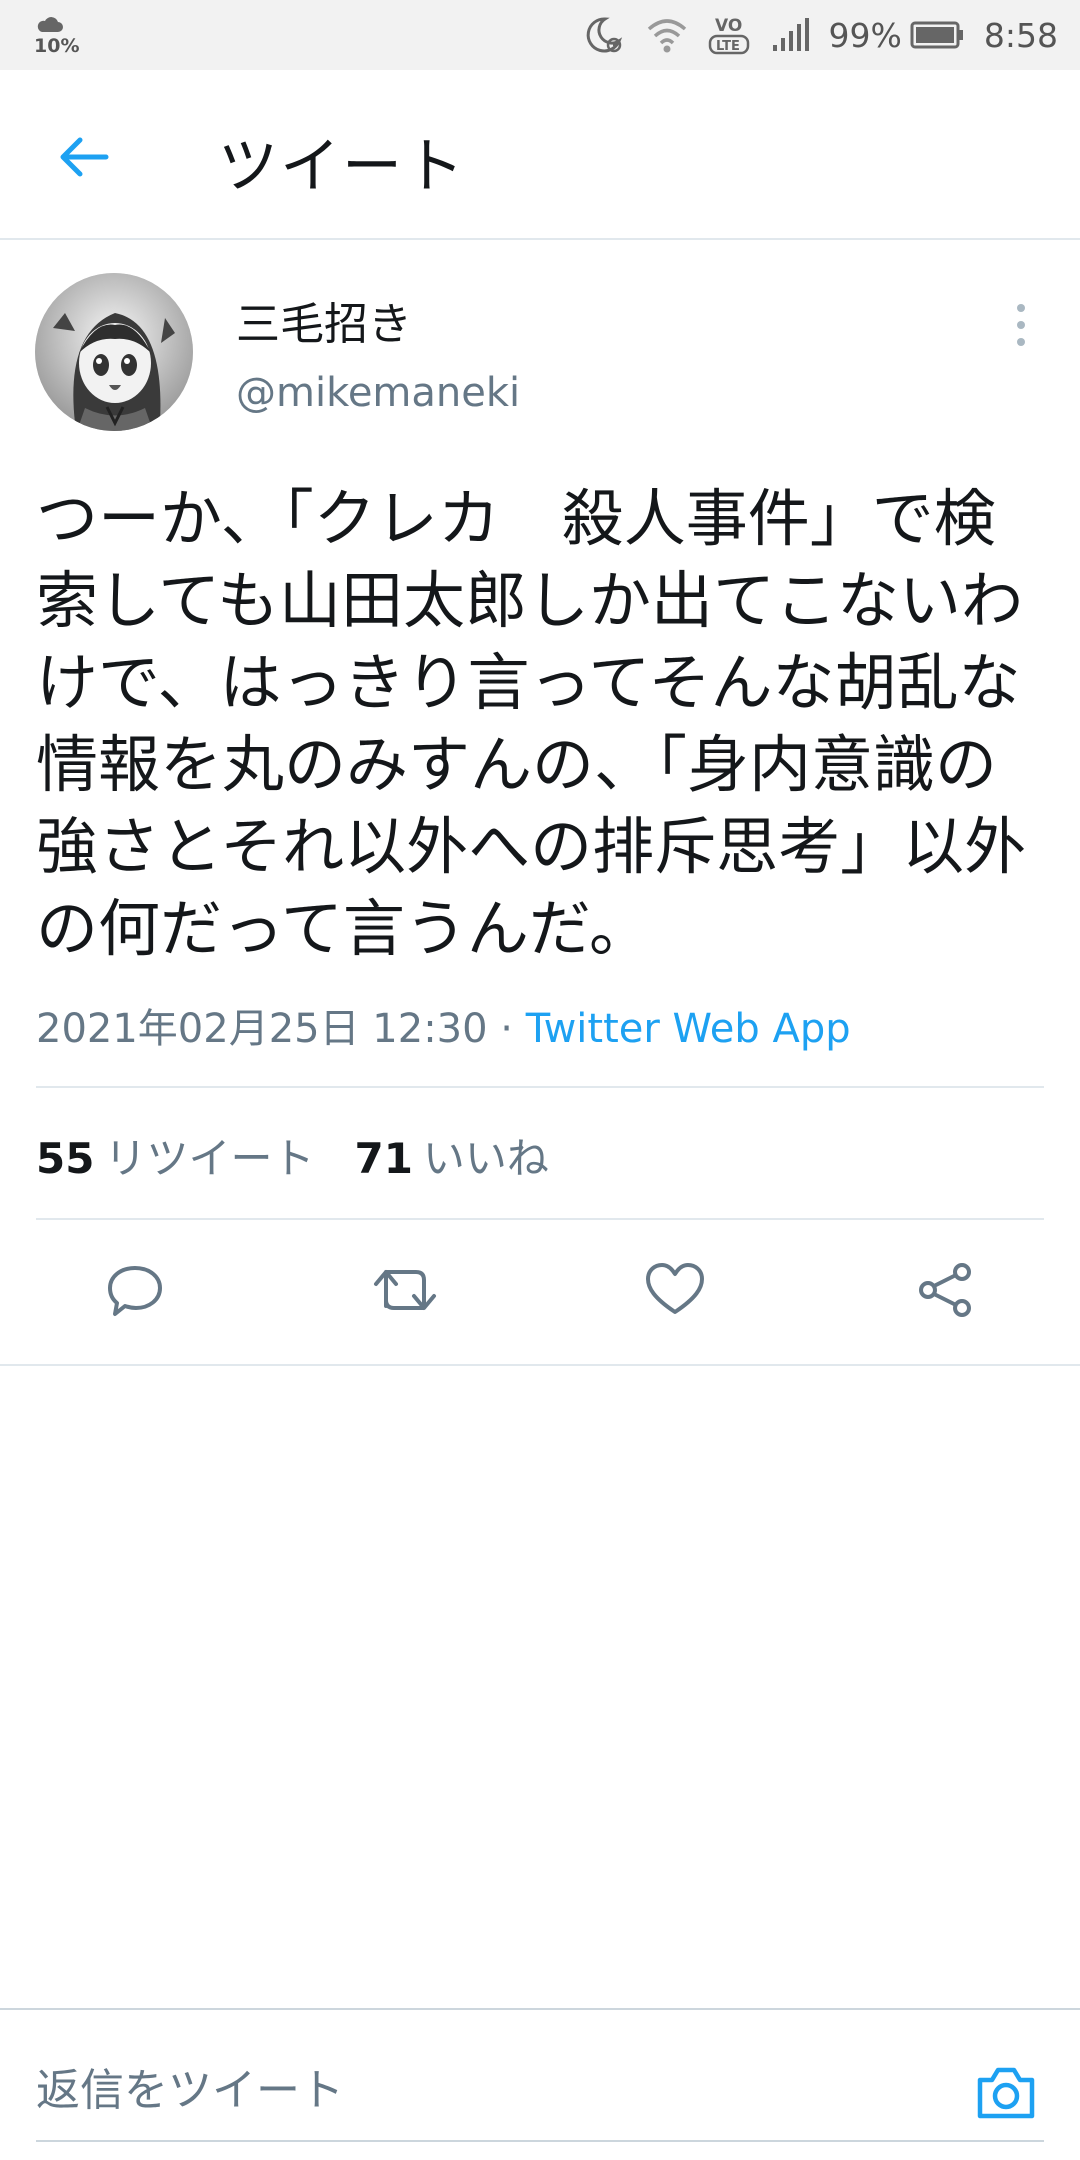  I want to click on status-bar: 10% VO LTE 99% 8:58, so click(540, 35).